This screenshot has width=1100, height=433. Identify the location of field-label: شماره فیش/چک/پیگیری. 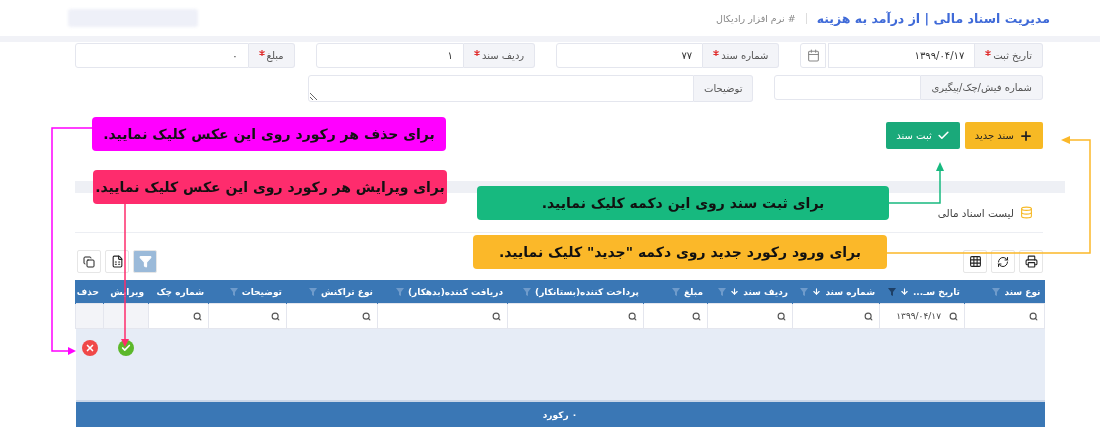
(982, 87).